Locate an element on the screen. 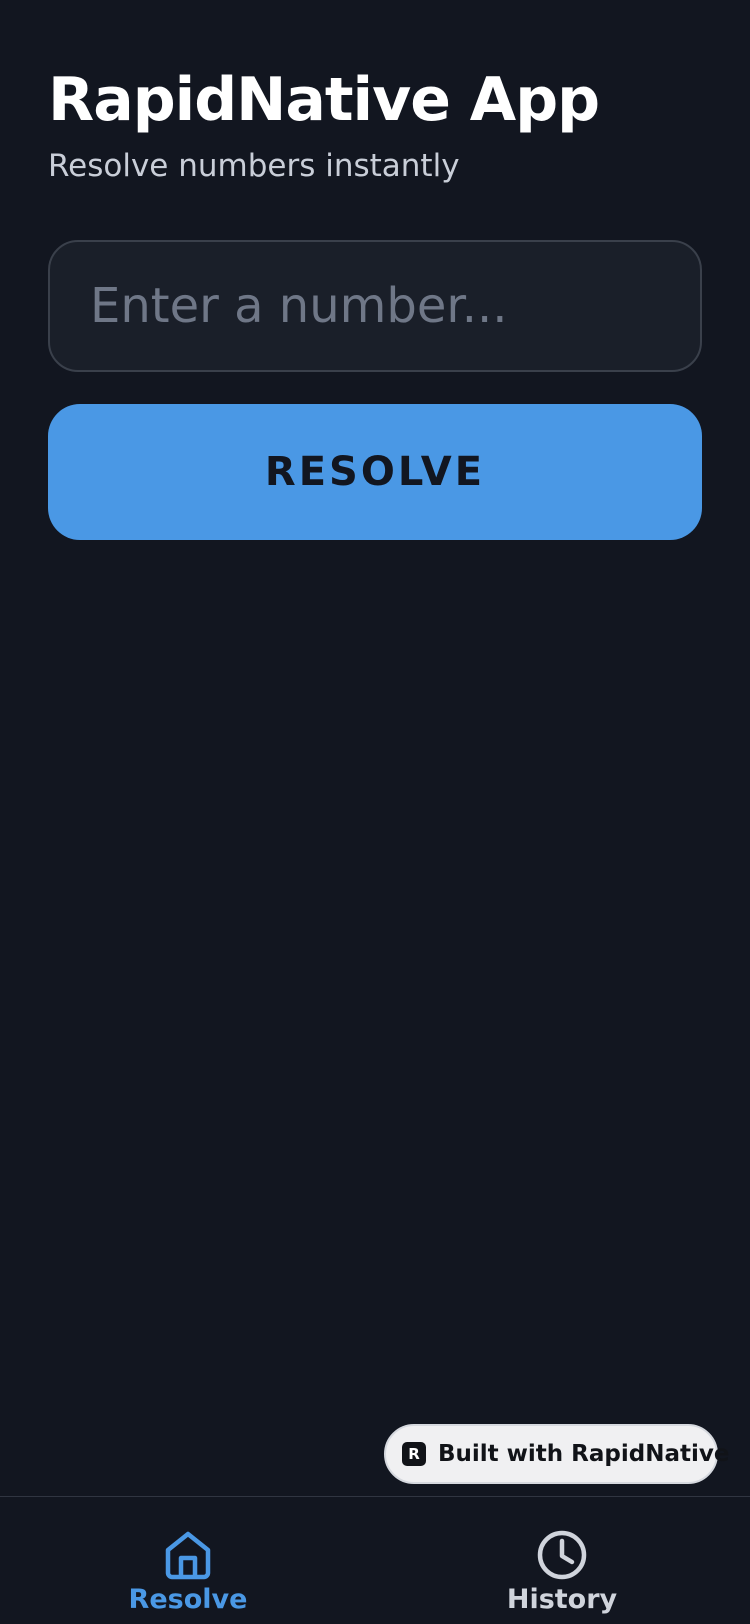  page-subtitle: Resolve numbers instantly is located at coordinates (254, 166).